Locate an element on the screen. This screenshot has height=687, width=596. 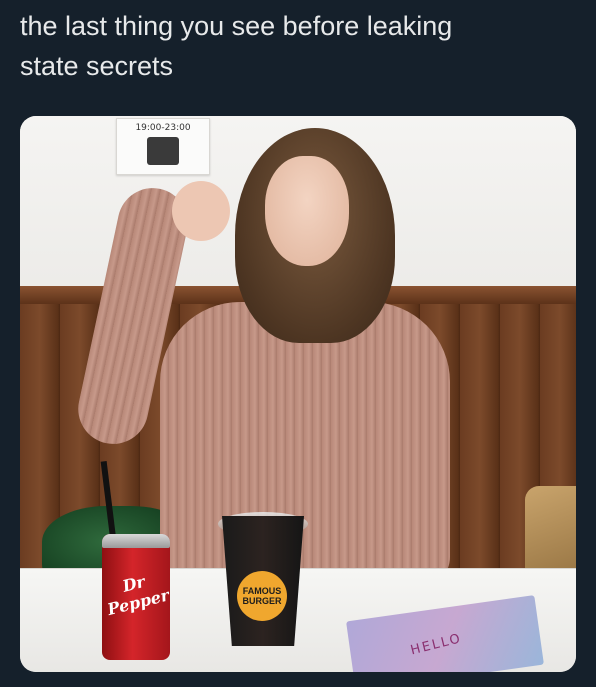
can-logo: Dr Pepper is located at coordinates (138, 595).